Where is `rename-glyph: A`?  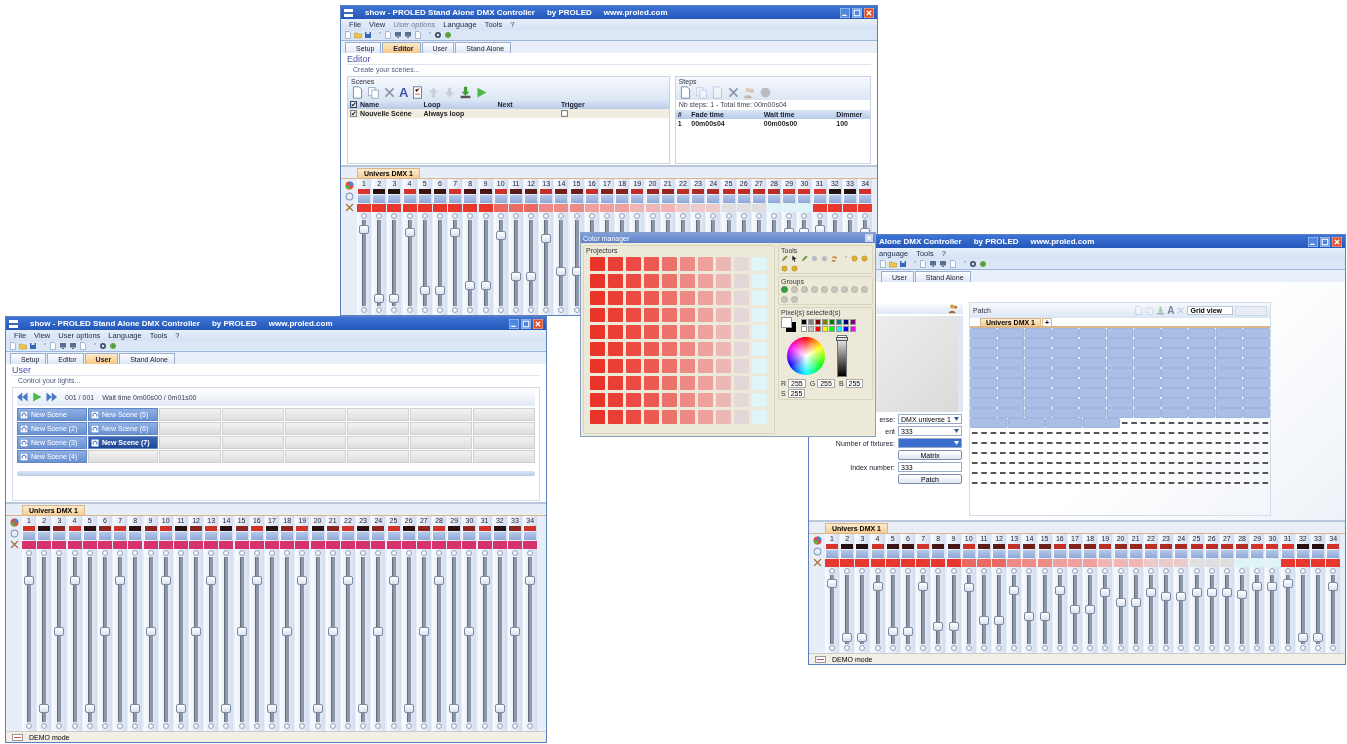 rename-glyph: A is located at coordinates (404, 92).